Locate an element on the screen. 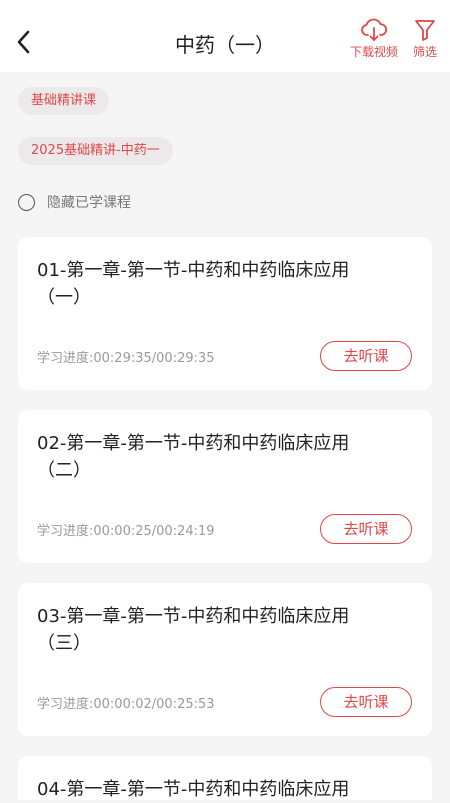 This screenshot has height=803, width=450. lesson-progress: 学习进度:00:29:35/00:29:35 is located at coordinates (126, 358).